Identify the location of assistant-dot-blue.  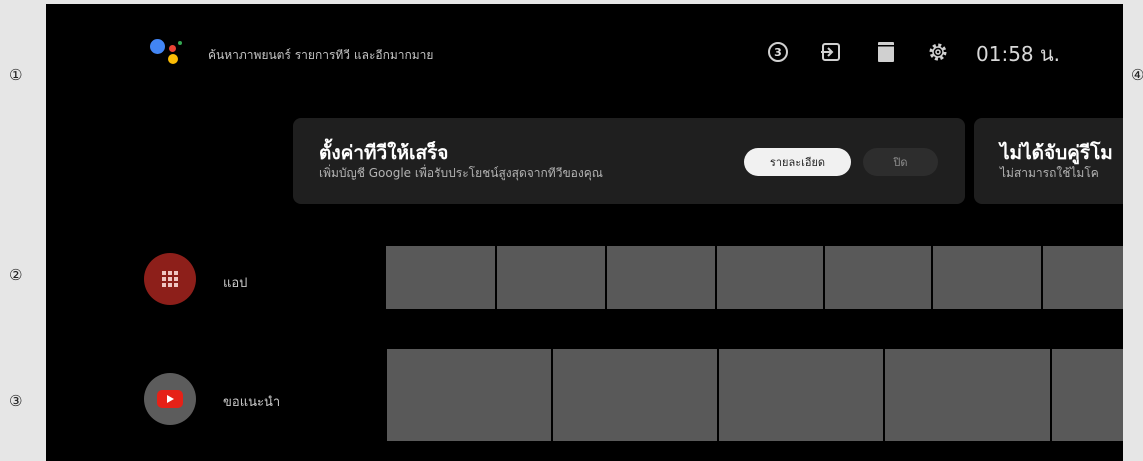
(157, 46).